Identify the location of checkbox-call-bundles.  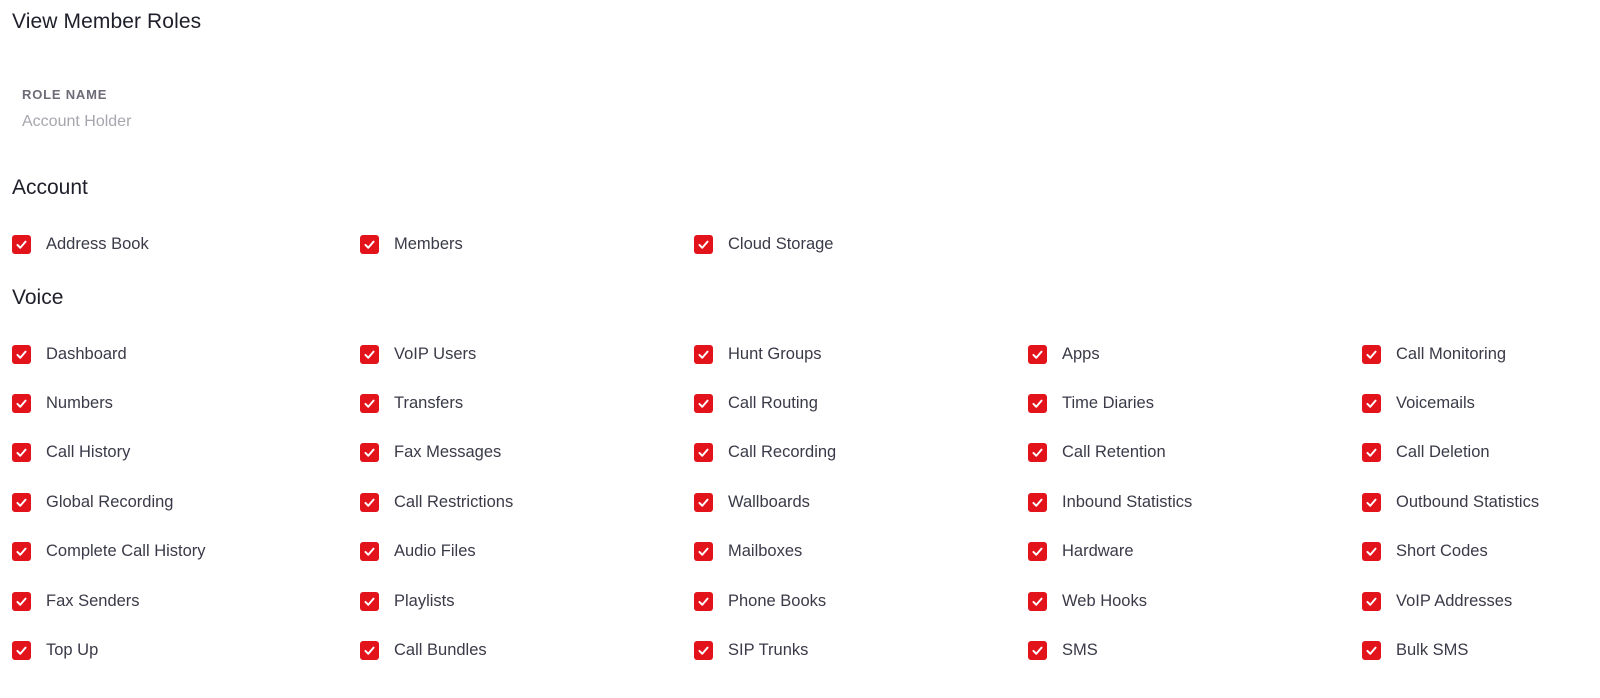
(369, 650).